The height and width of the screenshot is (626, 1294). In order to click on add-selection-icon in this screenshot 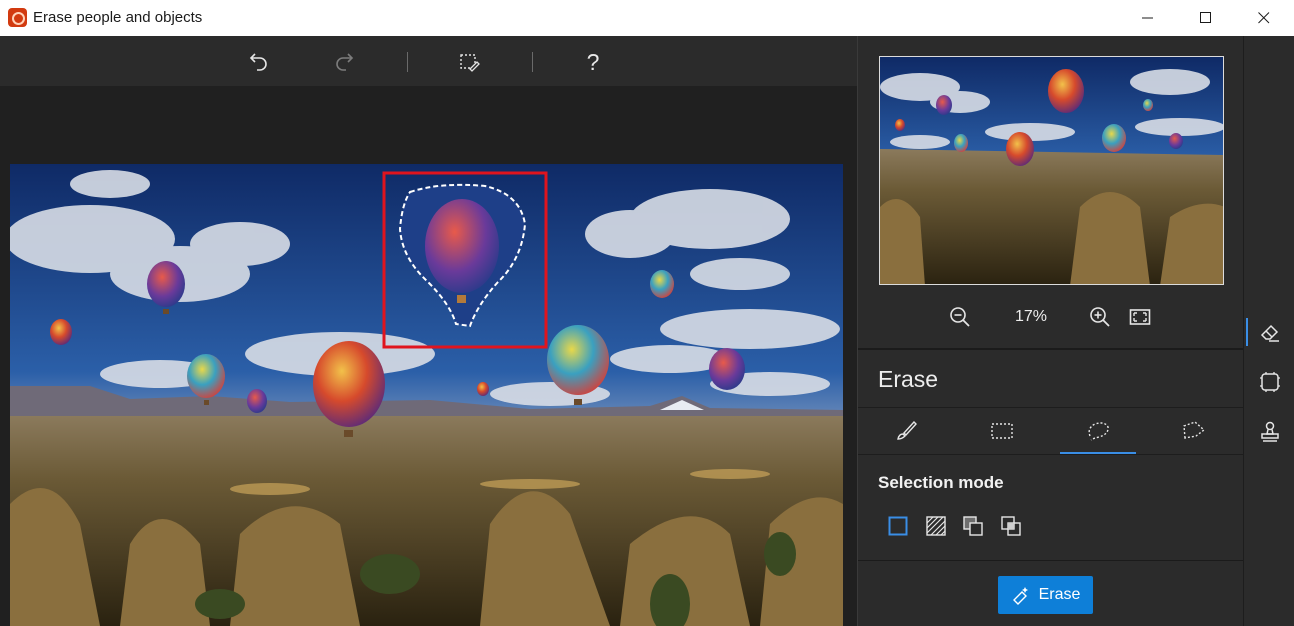, I will do `click(936, 526)`.